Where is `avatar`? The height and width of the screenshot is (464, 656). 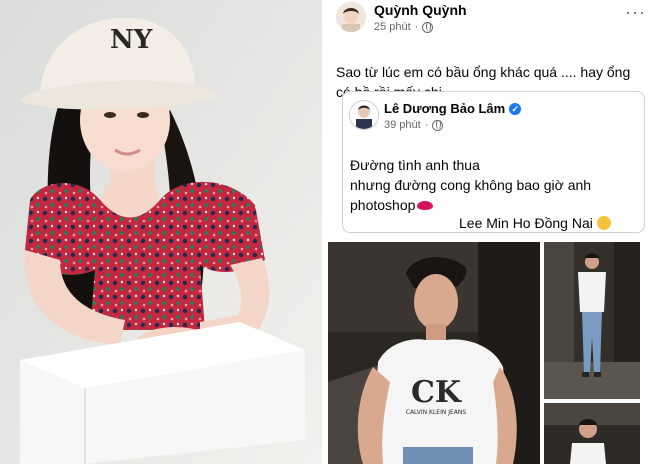
avatar is located at coordinates (351, 17).